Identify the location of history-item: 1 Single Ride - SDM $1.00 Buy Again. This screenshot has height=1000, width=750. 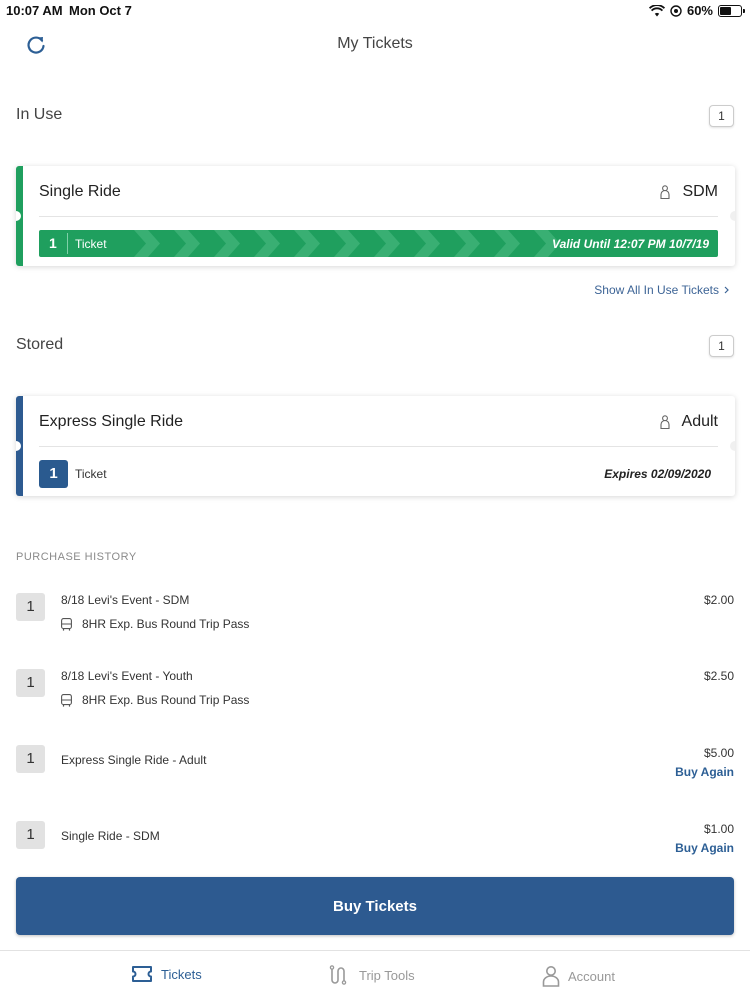
(375, 851).